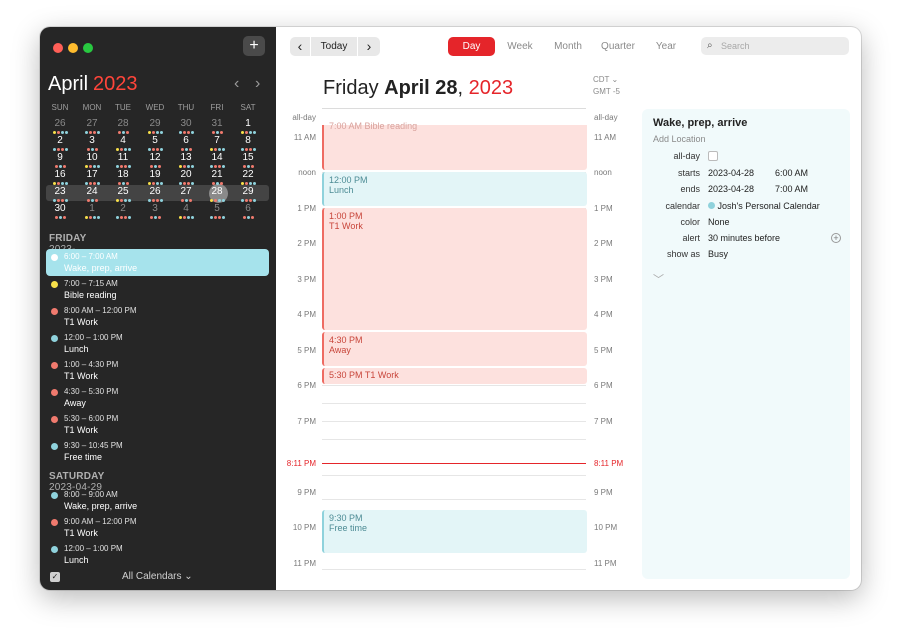 The image size is (900, 642). What do you see at coordinates (791, 173) in the screenshot?
I see `starts-time: 6:00 AM` at bounding box center [791, 173].